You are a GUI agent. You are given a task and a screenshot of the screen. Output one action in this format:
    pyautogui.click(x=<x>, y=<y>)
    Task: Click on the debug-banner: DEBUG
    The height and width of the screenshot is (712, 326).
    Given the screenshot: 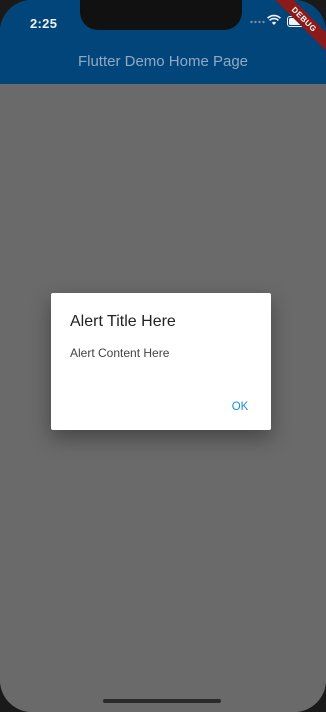 What is the action you would take?
    pyautogui.click(x=296, y=30)
    